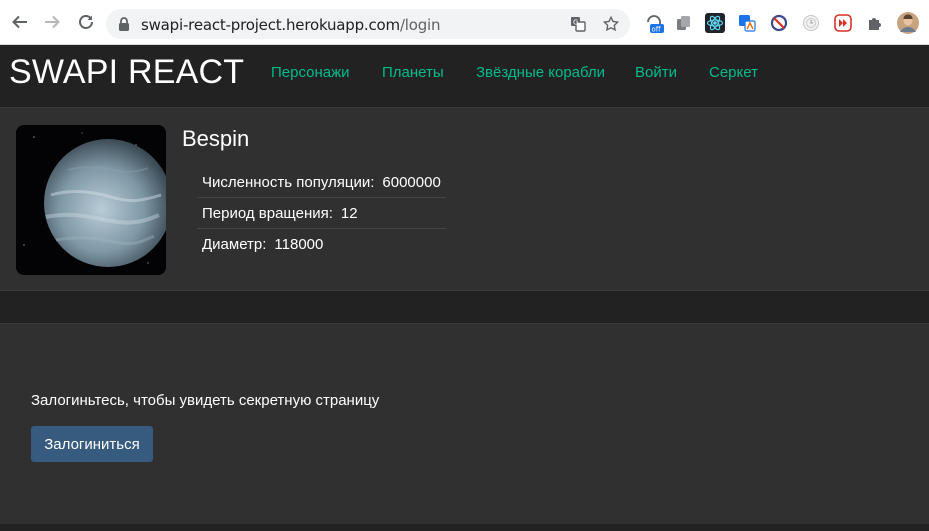 The image size is (929, 531). Describe the element at coordinates (124, 24) in the screenshot. I see `lock-icon` at that location.